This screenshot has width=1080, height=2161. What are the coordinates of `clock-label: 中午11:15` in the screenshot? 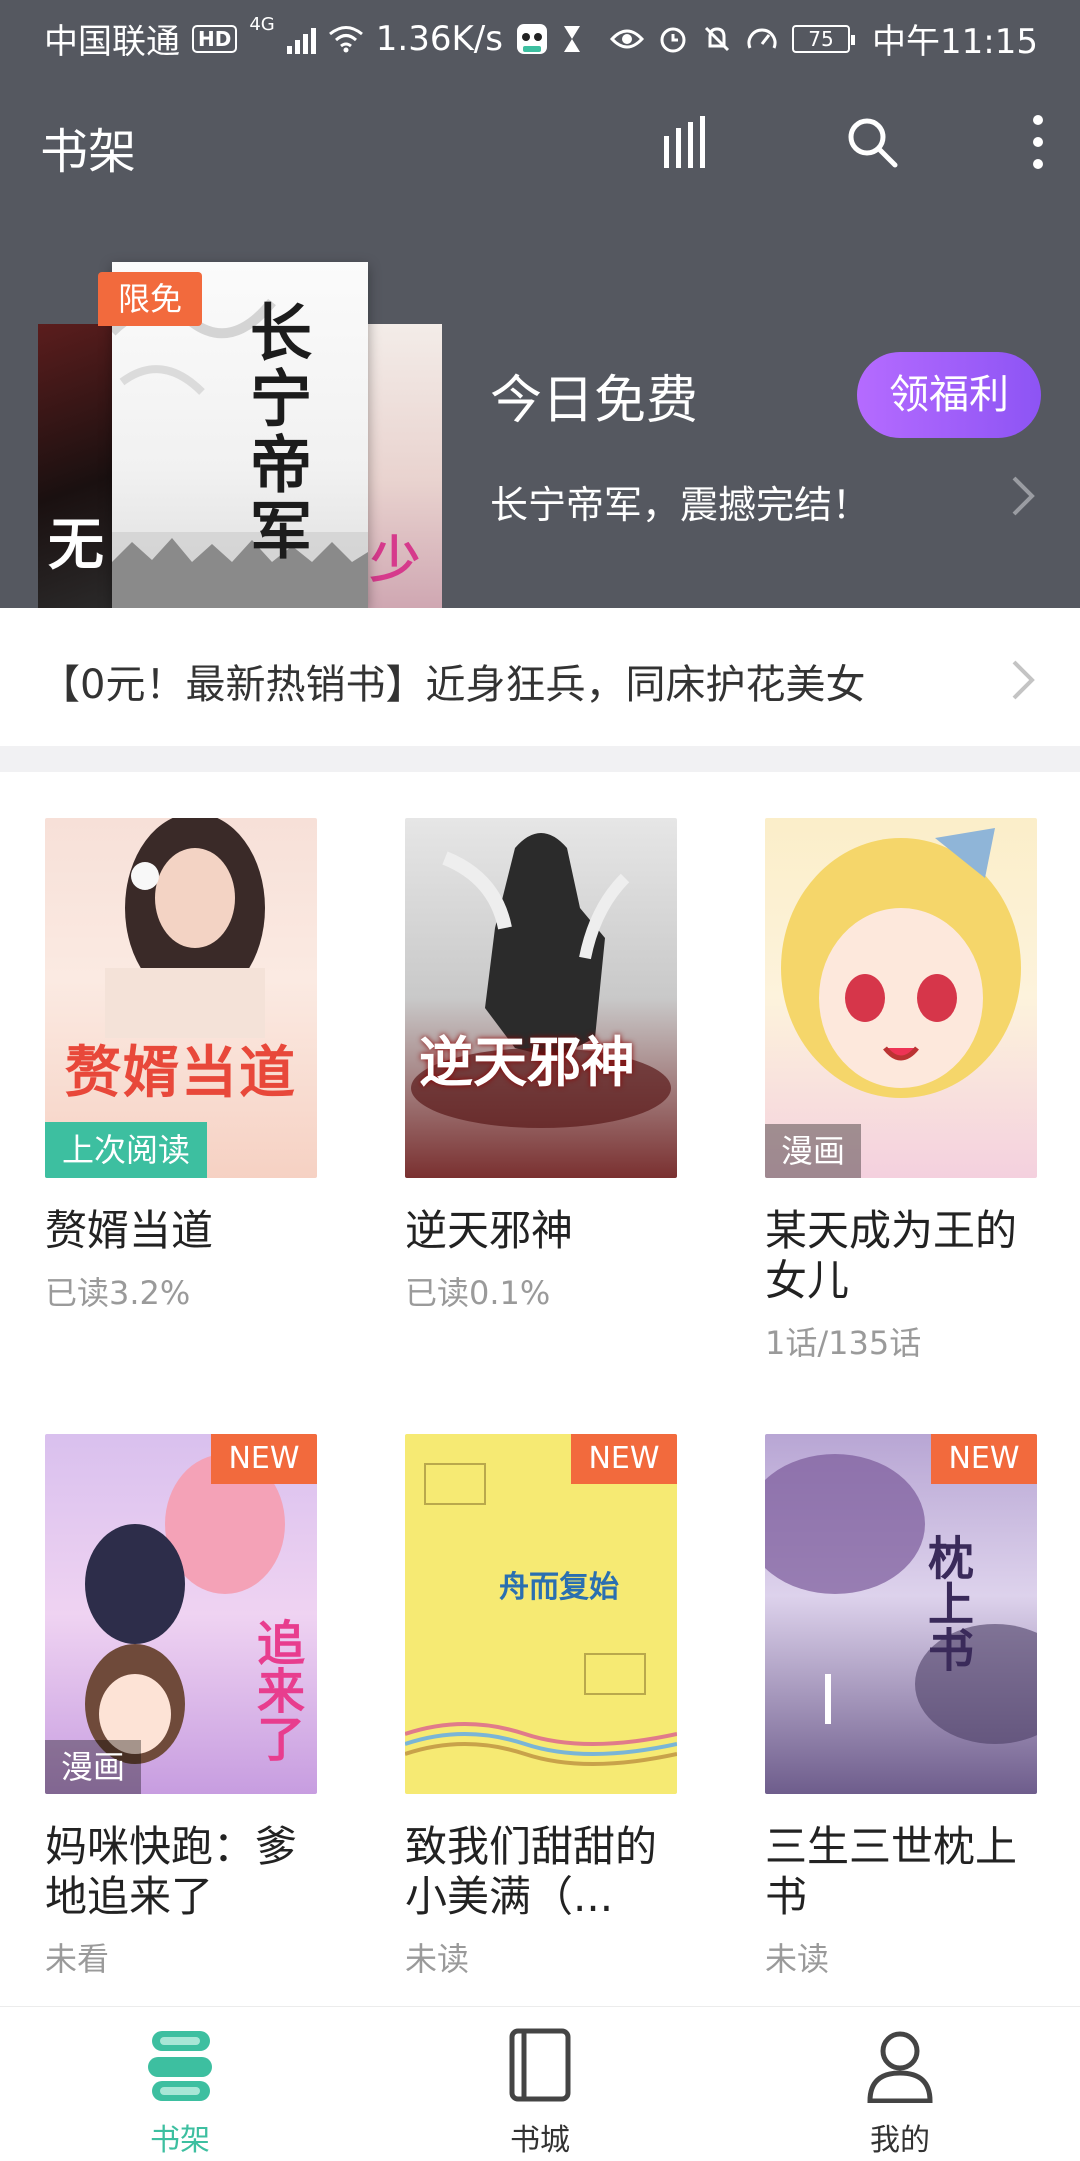 It's located at (955, 42).